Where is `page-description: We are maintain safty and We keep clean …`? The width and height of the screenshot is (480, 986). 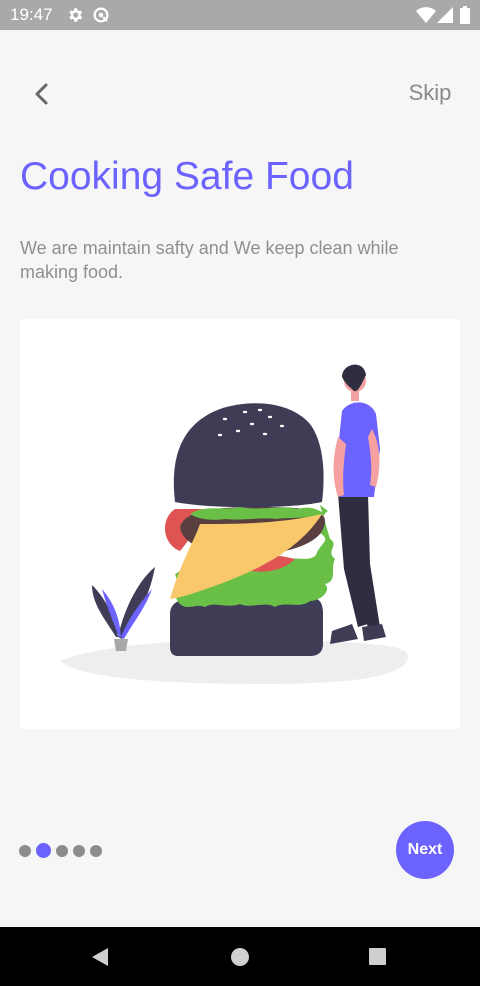
page-description: We are maintain safty and We keep clean … is located at coordinates (209, 260).